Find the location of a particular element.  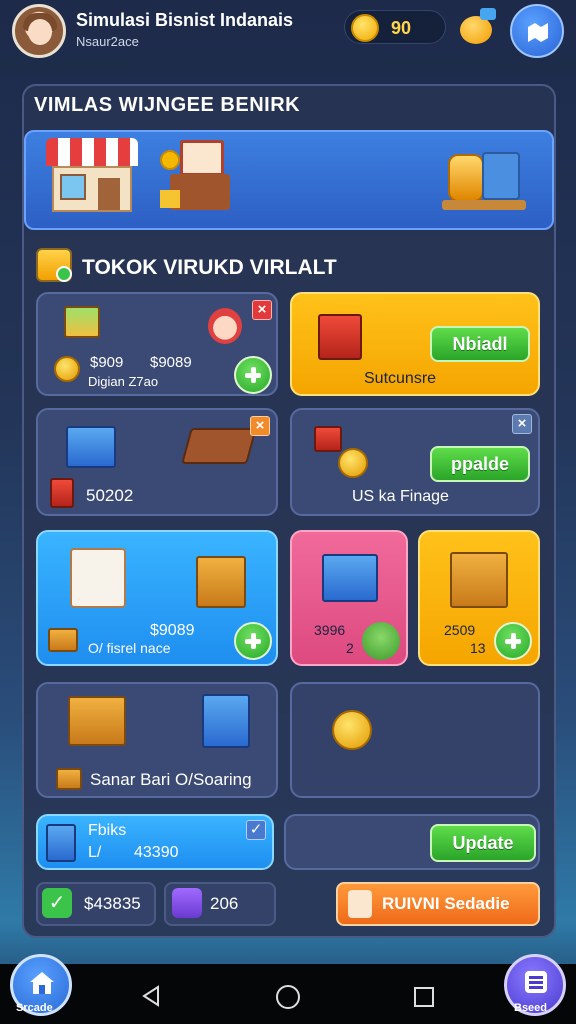

orange-action-label: RUIVNI Sedadie is located at coordinates (446, 903).